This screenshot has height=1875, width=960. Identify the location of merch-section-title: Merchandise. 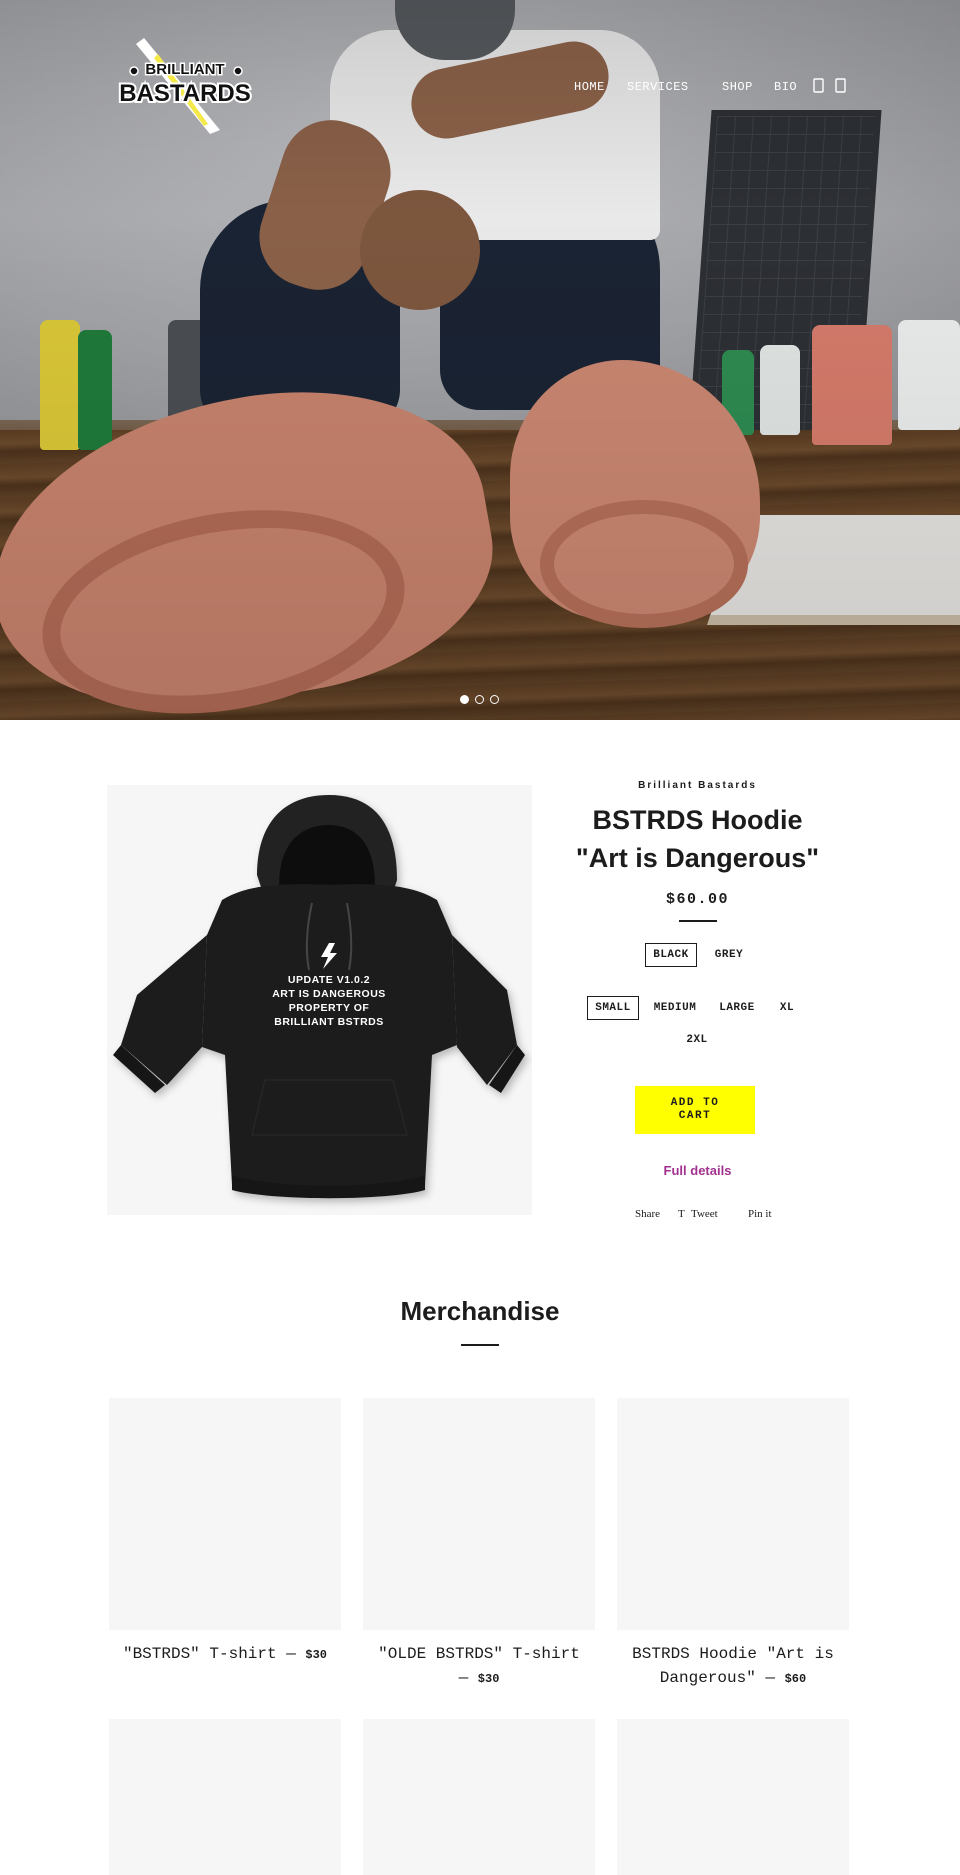
(480, 1311).